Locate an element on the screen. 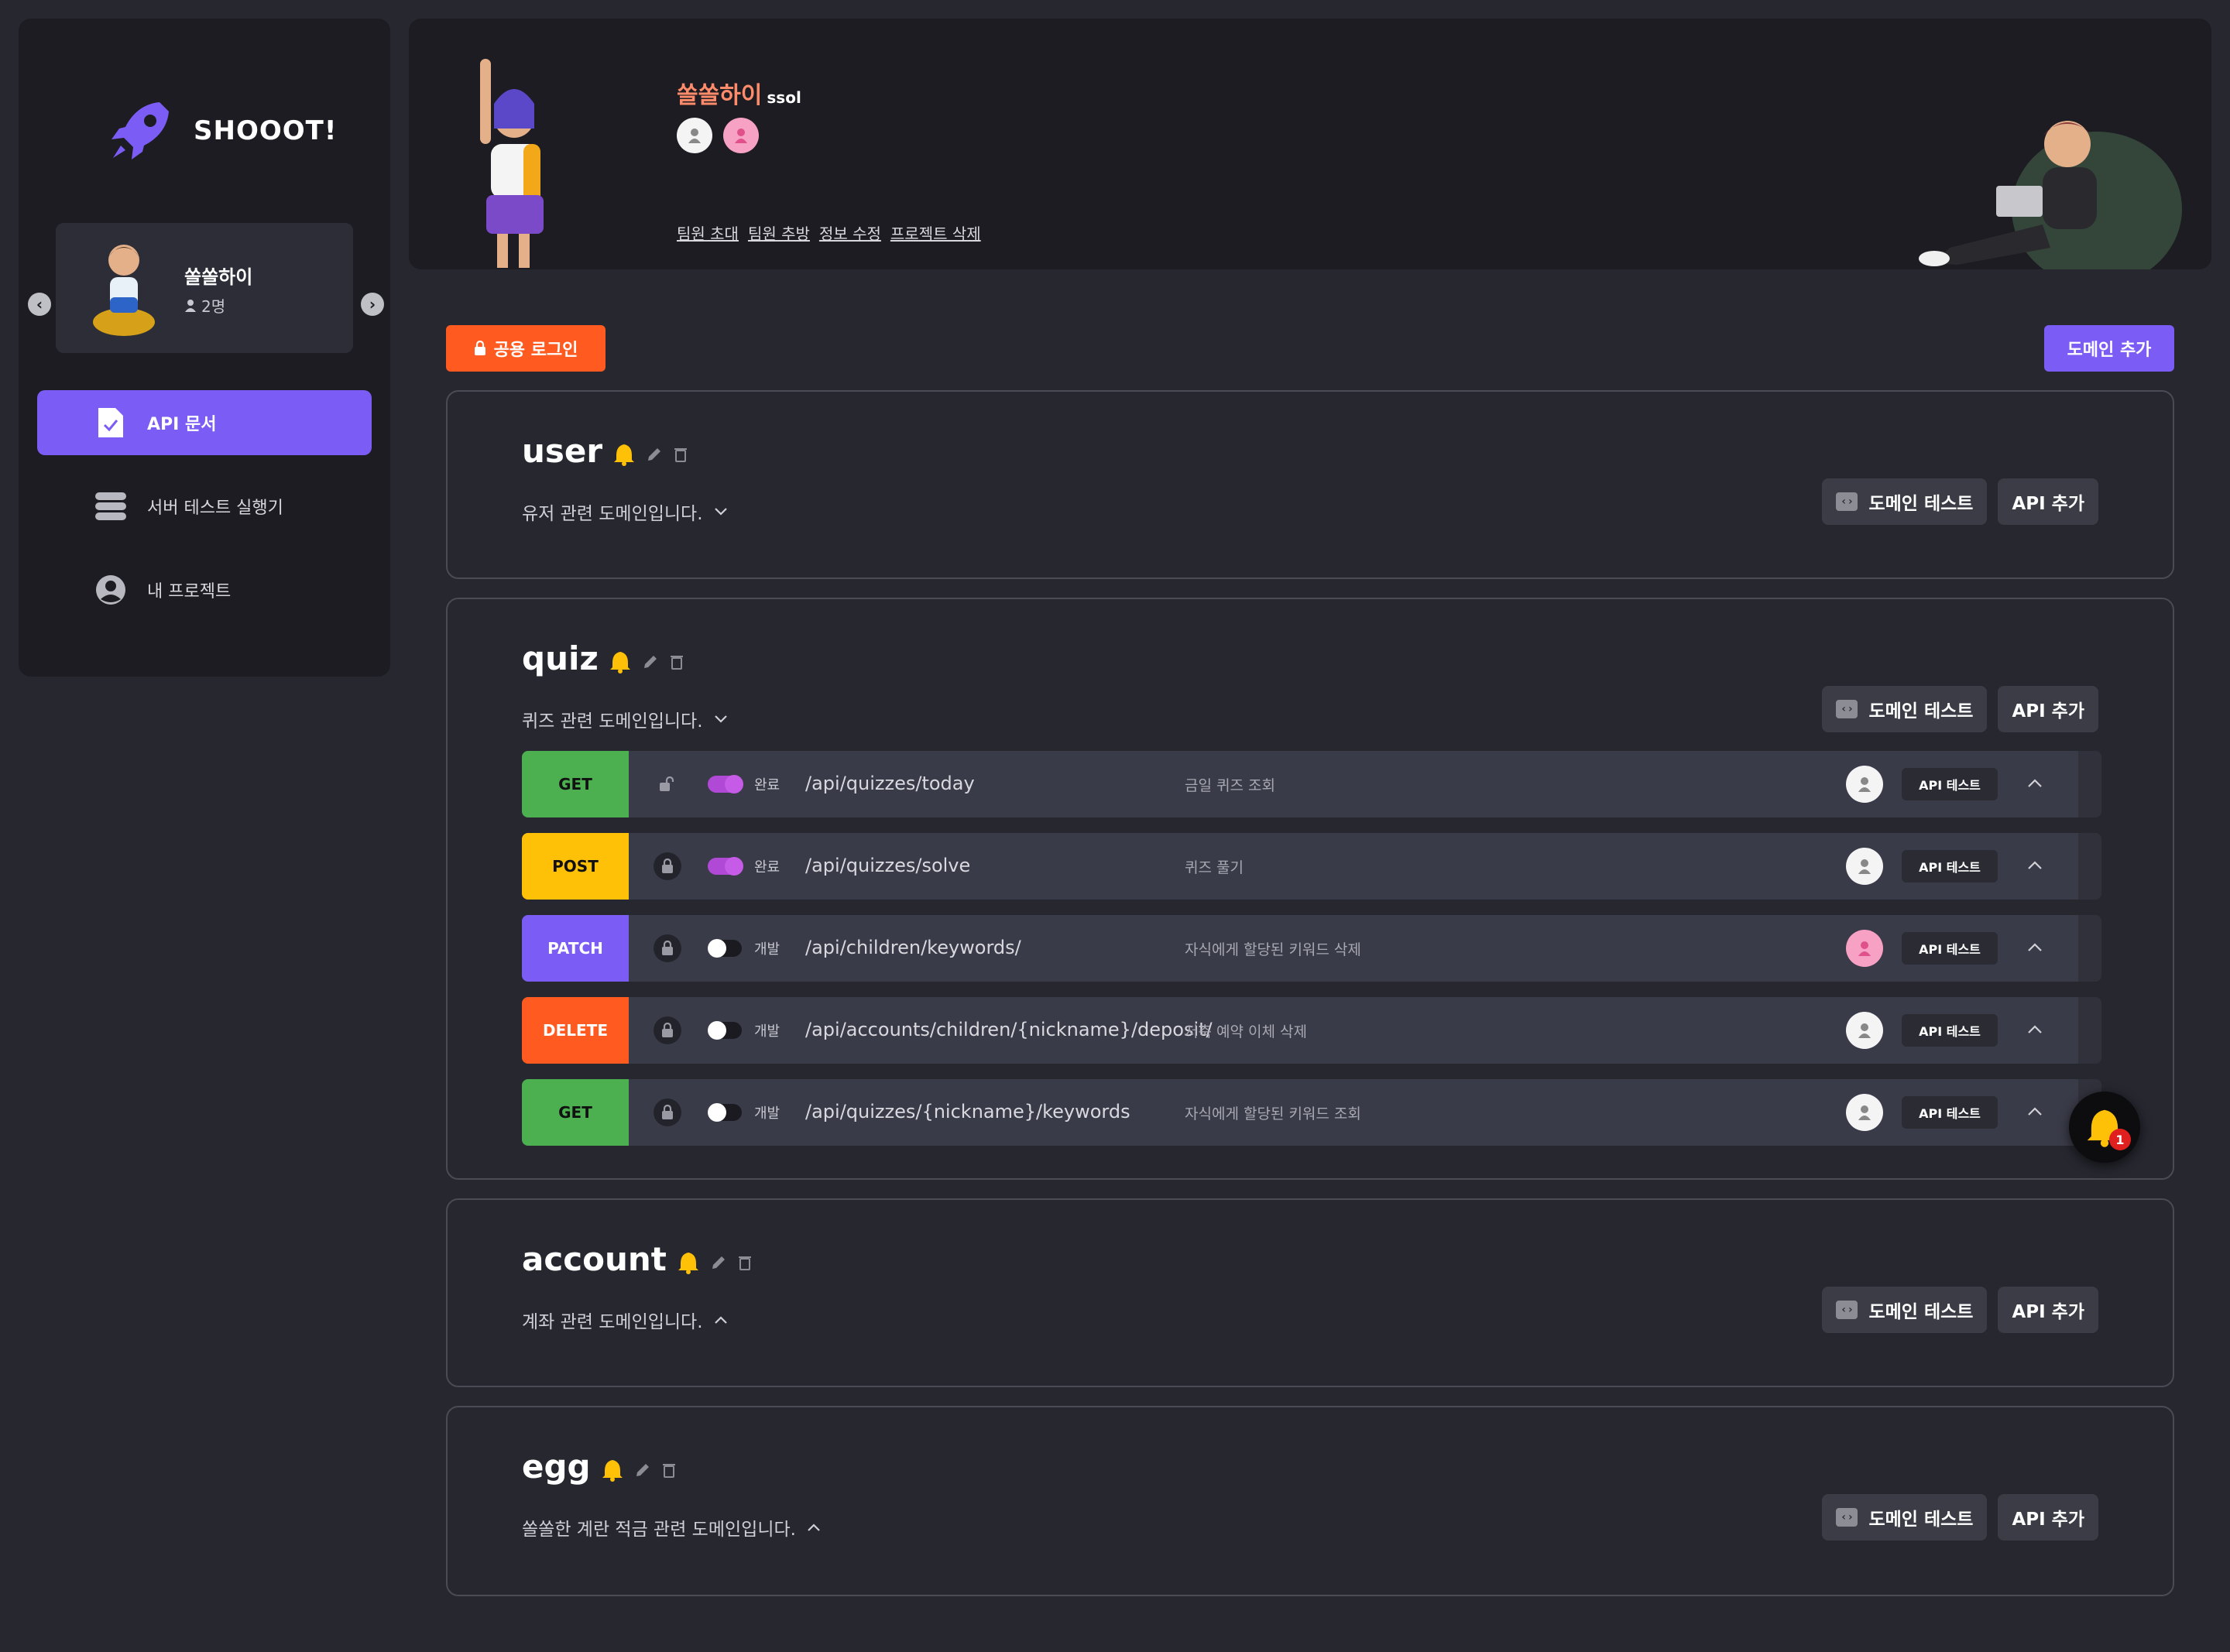 The image size is (2230, 1652). domain-description-text: 쏠쏠한 계란 적금 관련 도메인입니다. is located at coordinates (659, 1530).